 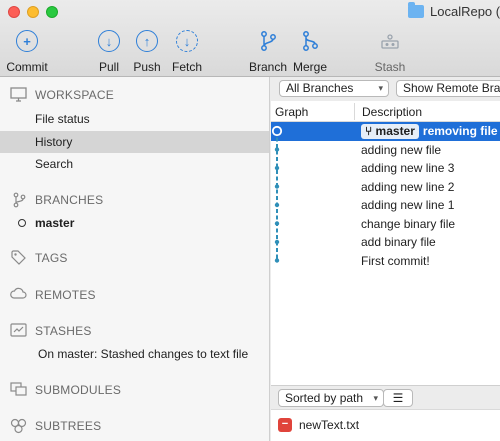 I want to click on stashes-section-header: STASHES, so click(x=51, y=330).